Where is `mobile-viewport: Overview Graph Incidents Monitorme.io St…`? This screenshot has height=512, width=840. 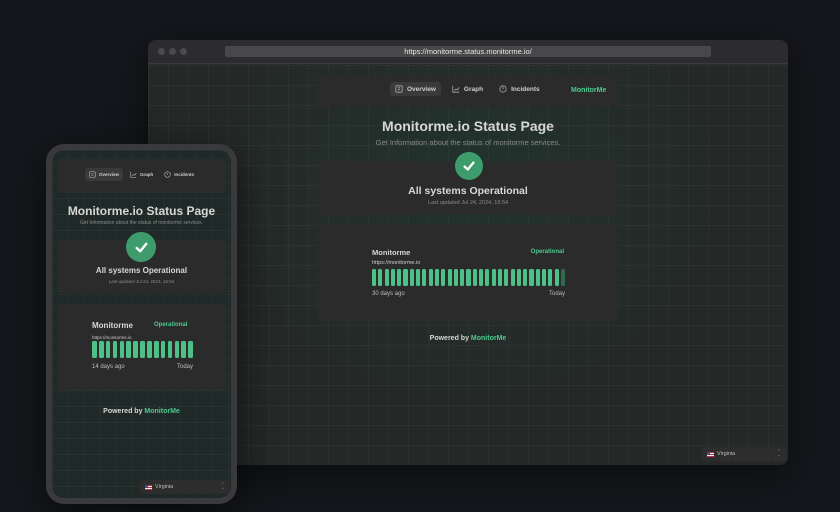 mobile-viewport: Overview Graph Incidents Monitorme.io St… is located at coordinates (141, 324).